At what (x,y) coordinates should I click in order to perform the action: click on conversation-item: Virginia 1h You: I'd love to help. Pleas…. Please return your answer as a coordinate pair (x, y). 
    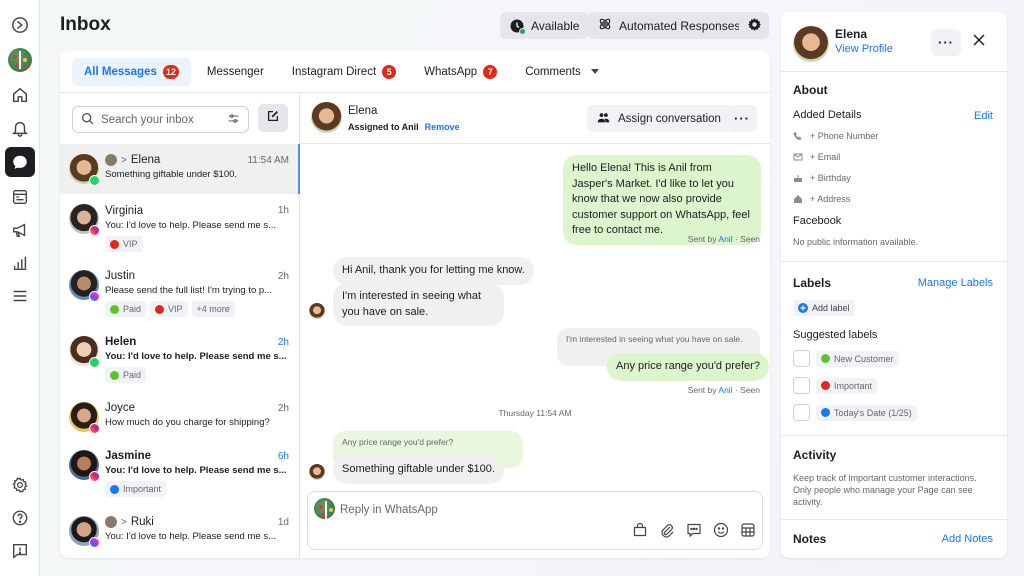
    Looking at the image, I should click on (179, 227).